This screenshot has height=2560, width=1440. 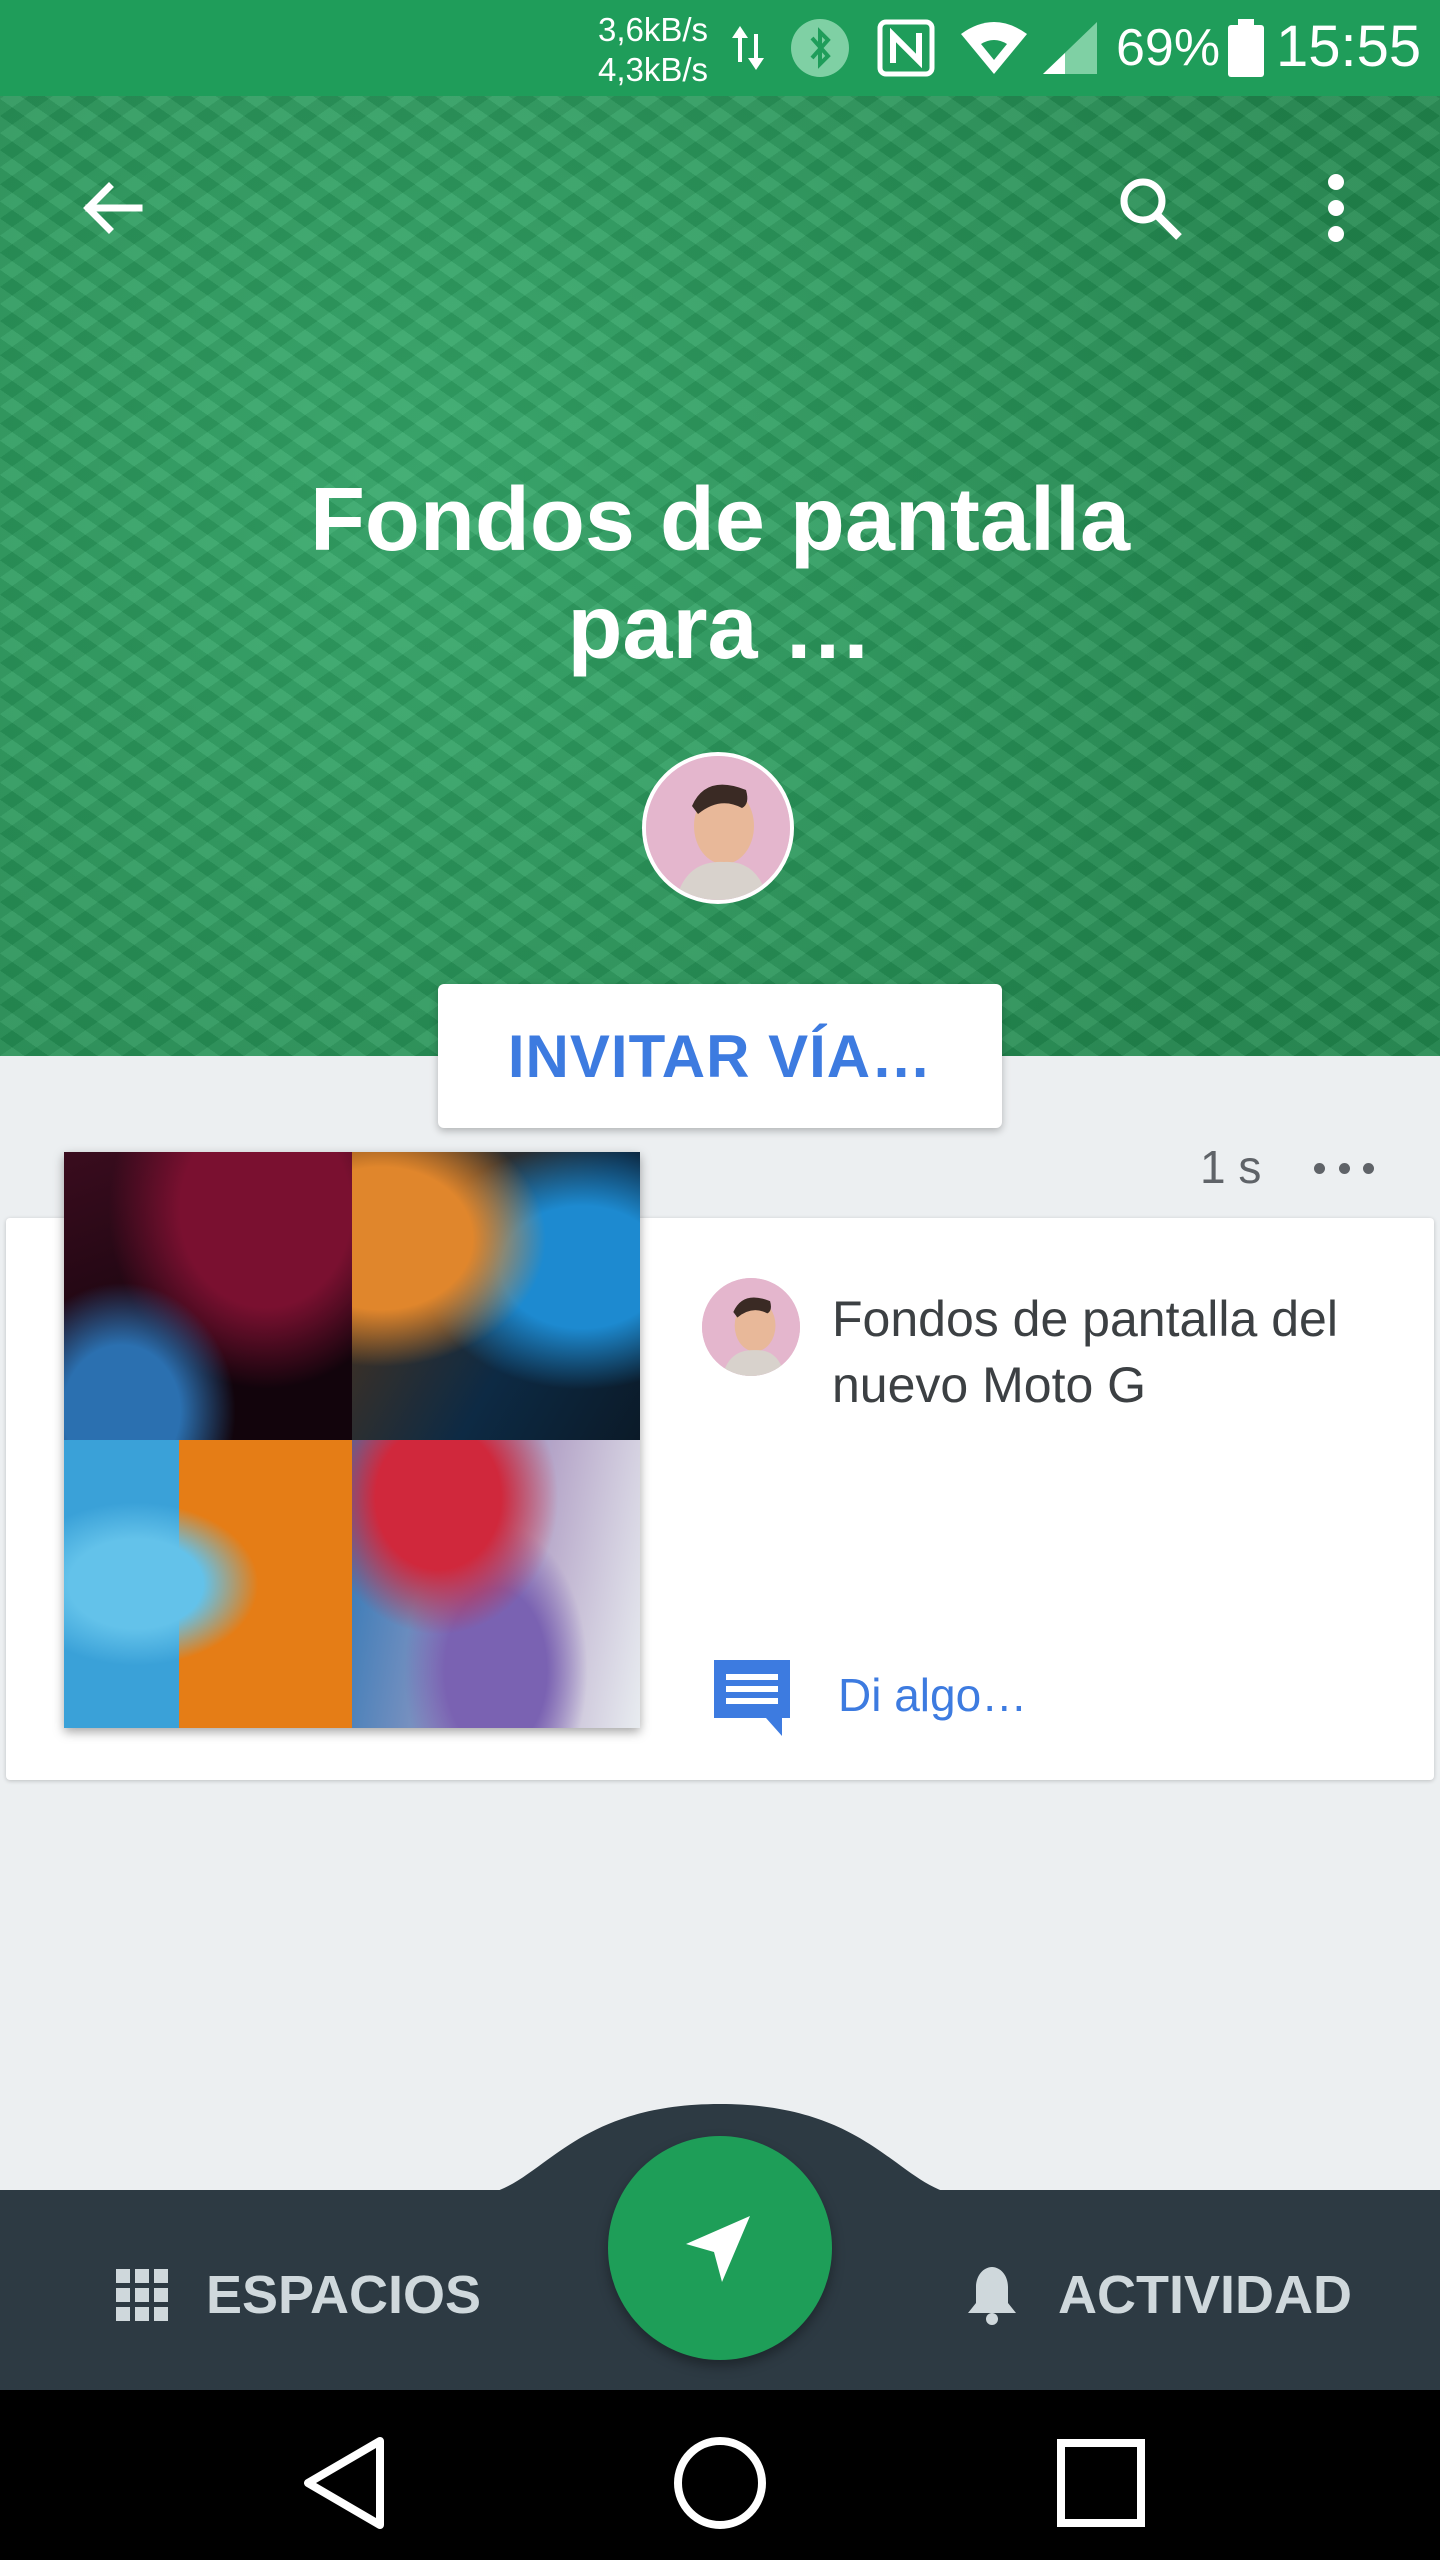 I want to click on net-up: 3,6kB/s, so click(x=653, y=29).